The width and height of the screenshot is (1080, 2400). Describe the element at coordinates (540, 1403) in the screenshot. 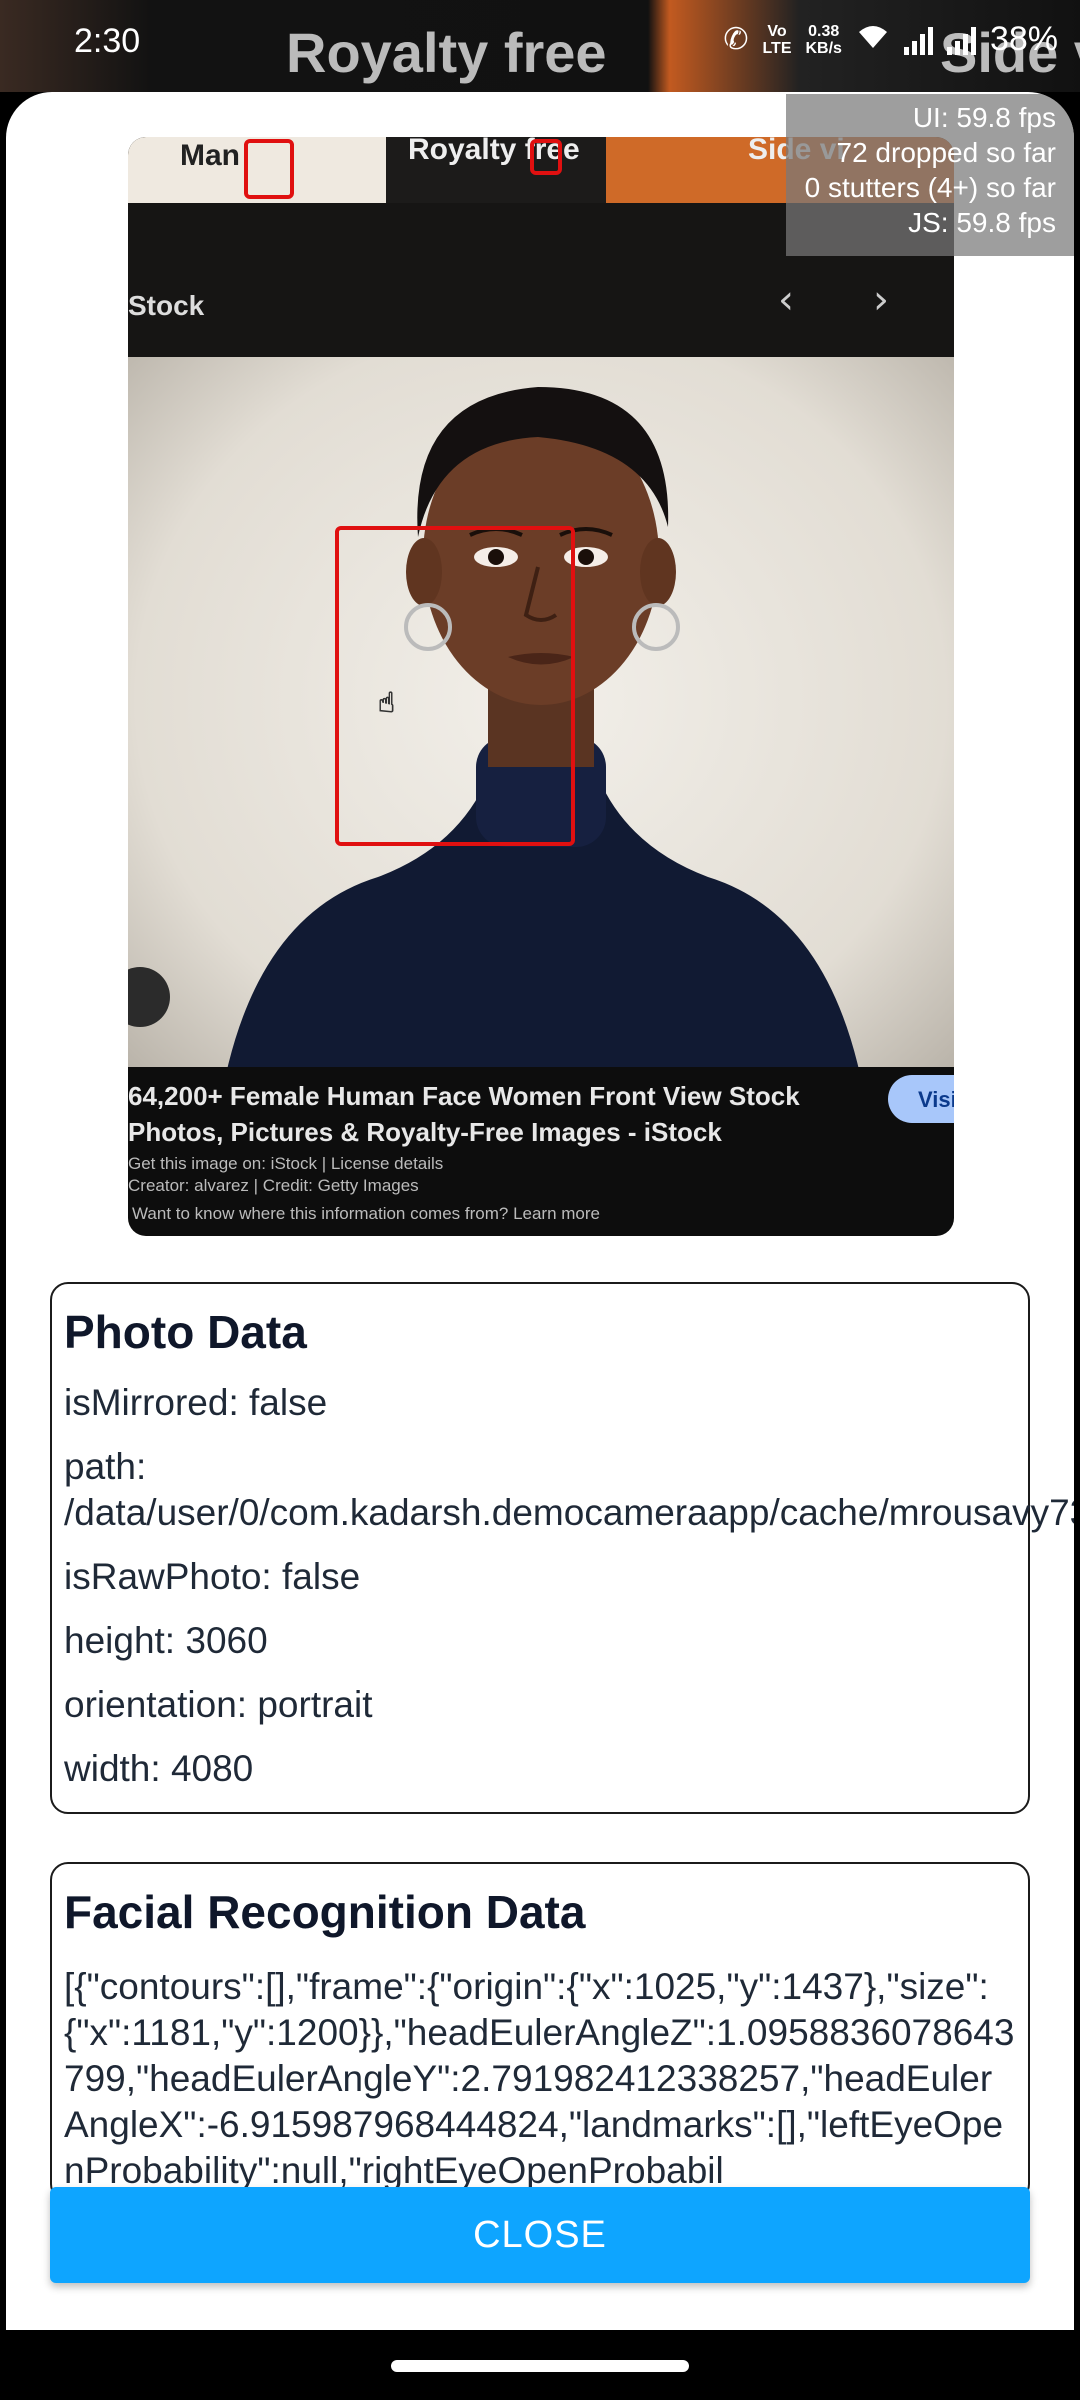

I see `photo-data-row-ismirrored: isMirrored: false` at that location.